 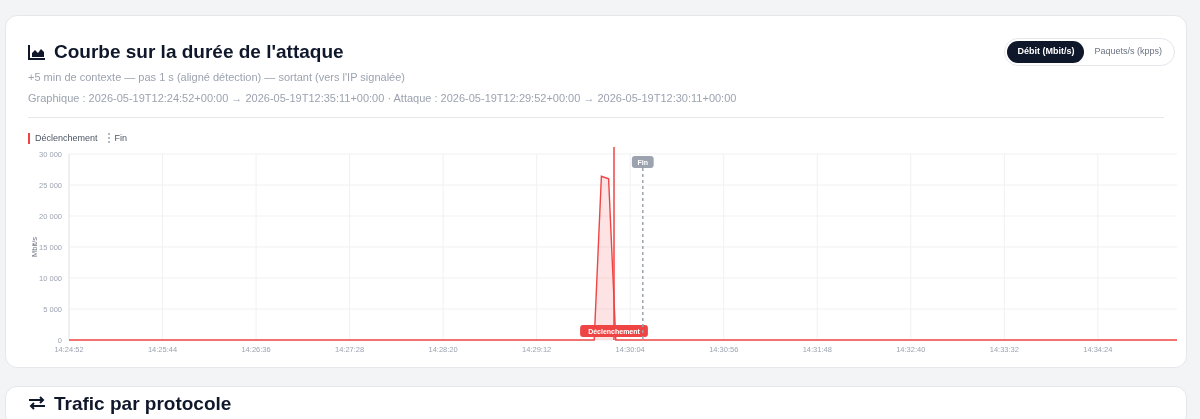 What do you see at coordinates (1046, 52) in the screenshot?
I see `unit-tab: Débit (Mbit/s)` at bounding box center [1046, 52].